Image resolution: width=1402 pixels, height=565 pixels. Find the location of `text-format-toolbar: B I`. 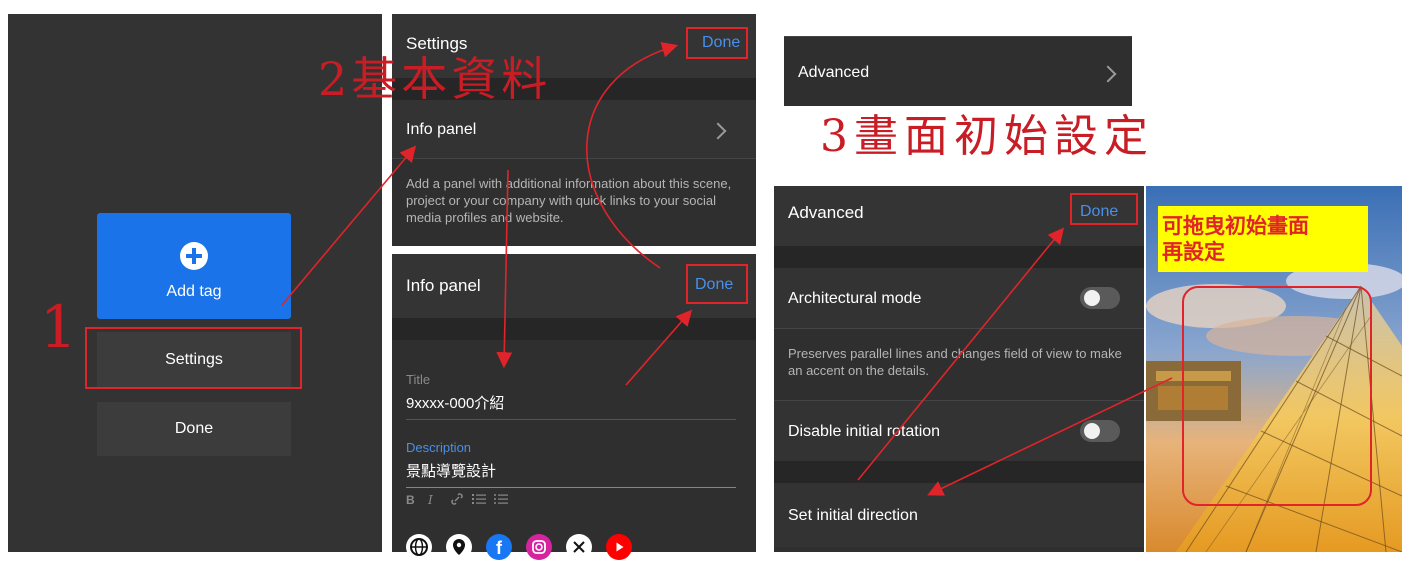

text-format-toolbar: B I is located at coordinates (506, 502).